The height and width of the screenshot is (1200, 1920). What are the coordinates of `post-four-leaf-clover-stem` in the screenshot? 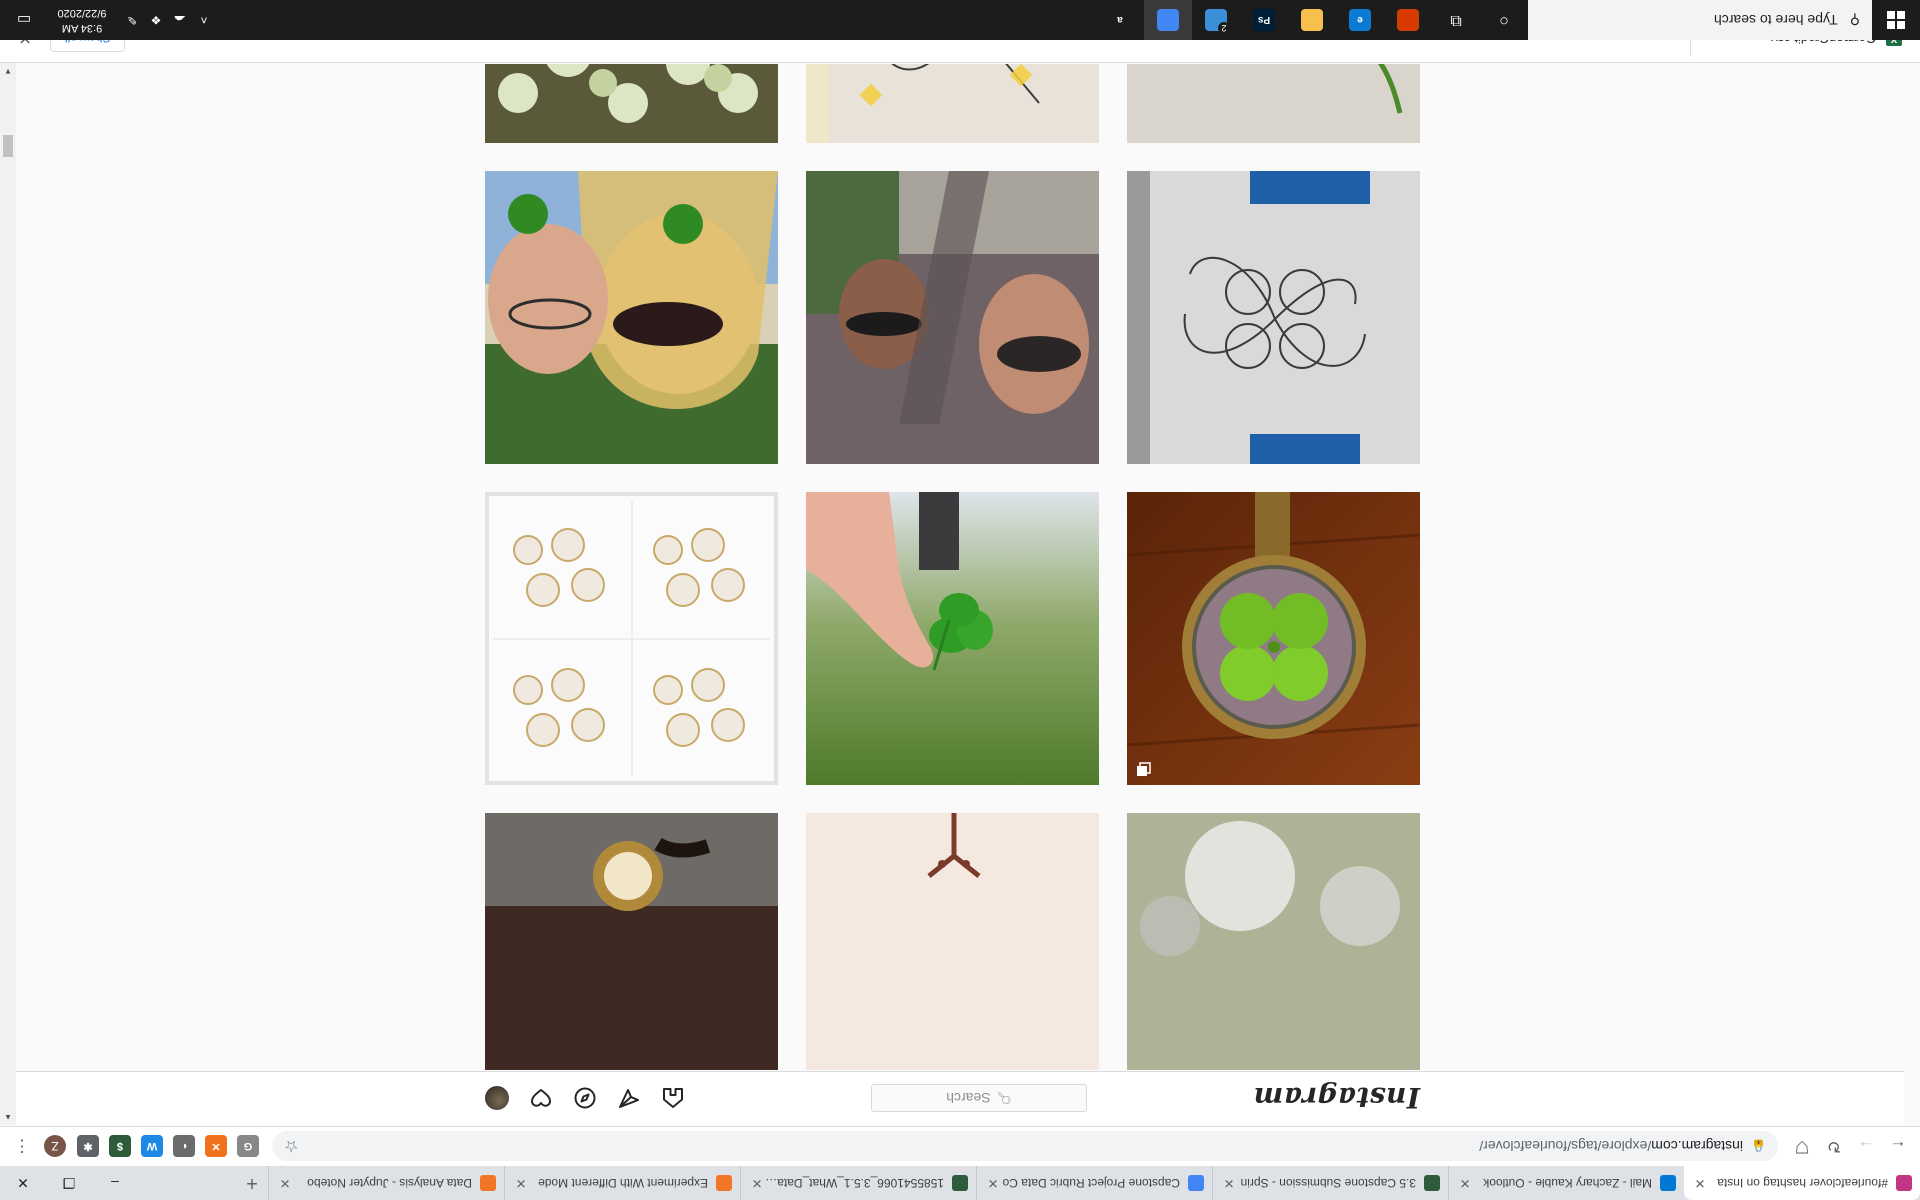 It's located at (1273, 103).